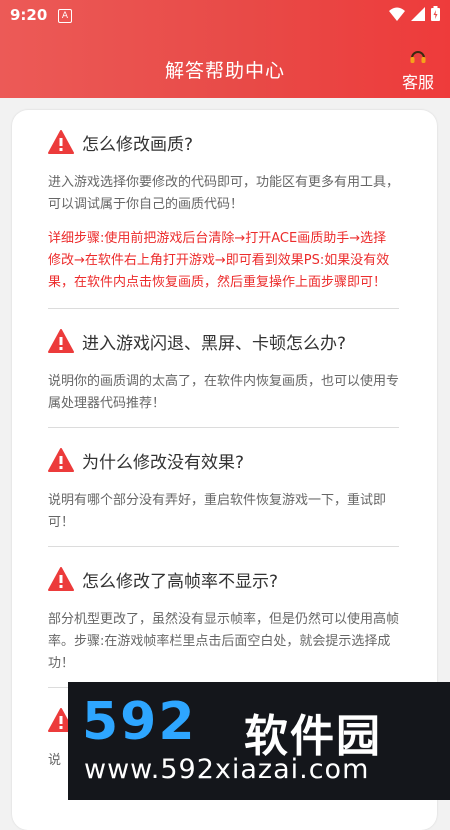 The width and height of the screenshot is (450, 830). What do you see at coordinates (180, 581) in the screenshot?
I see `faq-question: 怎么修改了高帧率不显示?` at bounding box center [180, 581].